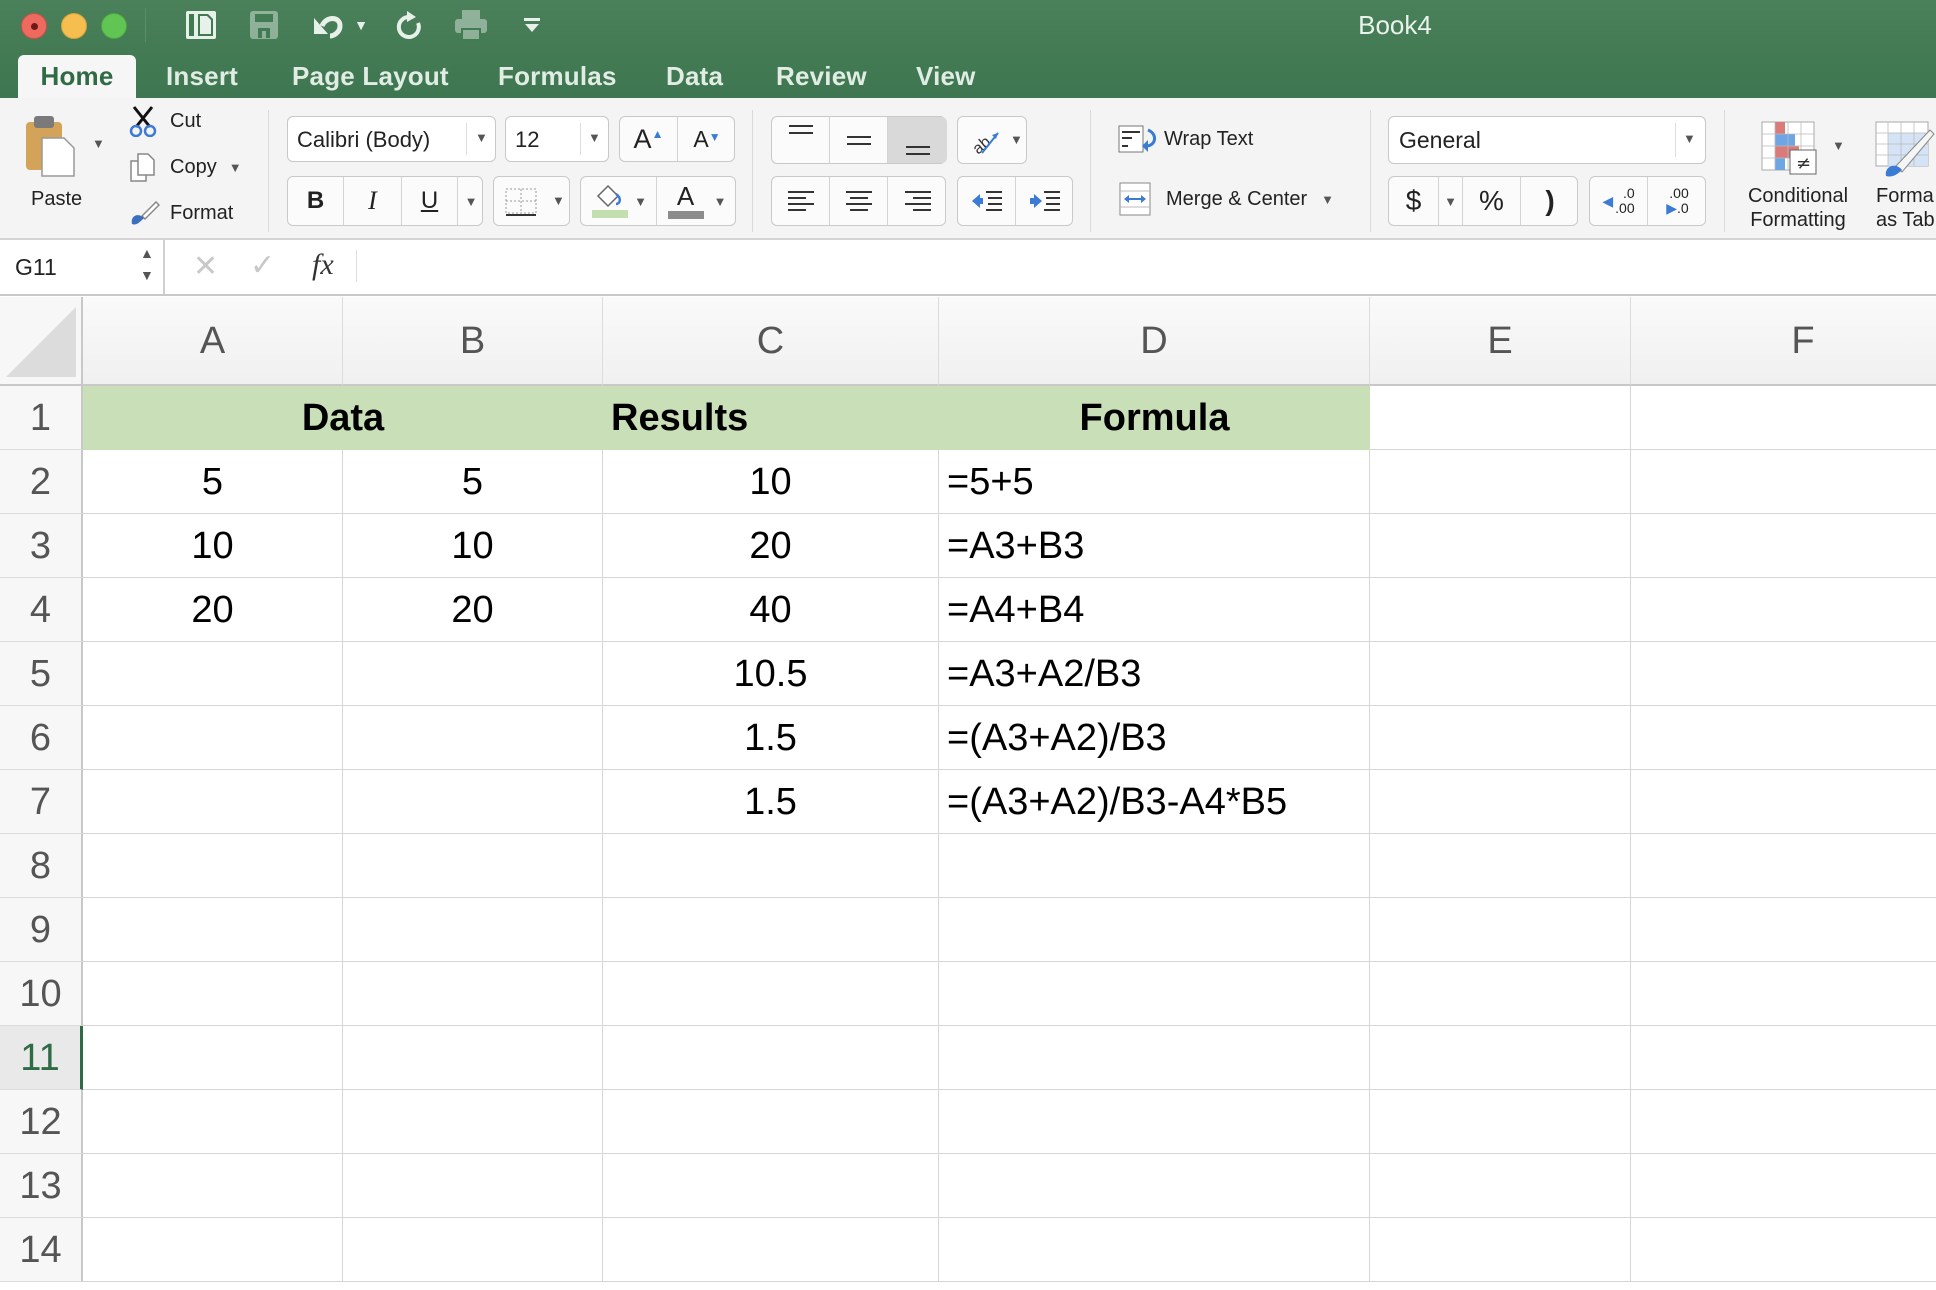  Describe the element at coordinates (473, 802) in the screenshot. I see `cell-b7` at that location.